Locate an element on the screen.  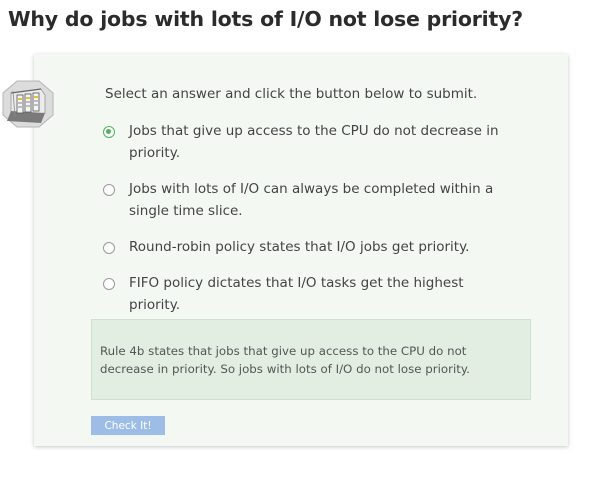
radio-selected-icon is located at coordinates (109, 132).